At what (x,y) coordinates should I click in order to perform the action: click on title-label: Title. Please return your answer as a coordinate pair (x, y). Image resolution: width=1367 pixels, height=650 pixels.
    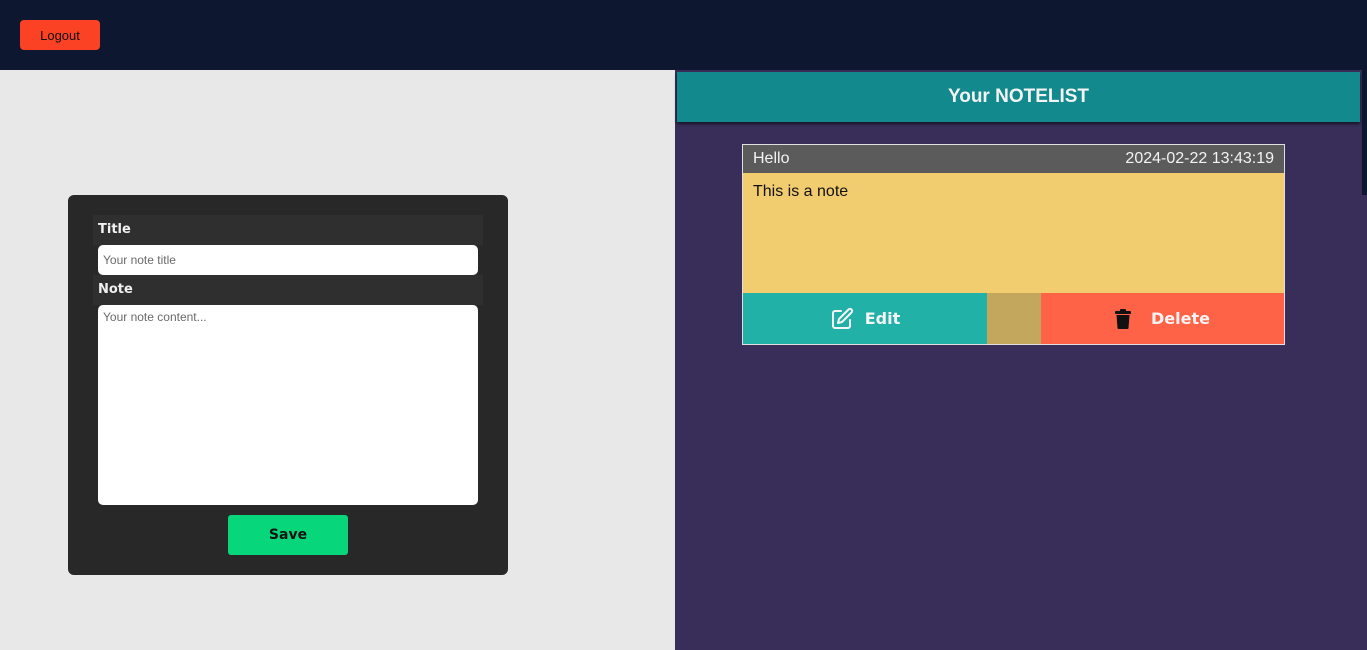
    Looking at the image, I should click on (114, 229).